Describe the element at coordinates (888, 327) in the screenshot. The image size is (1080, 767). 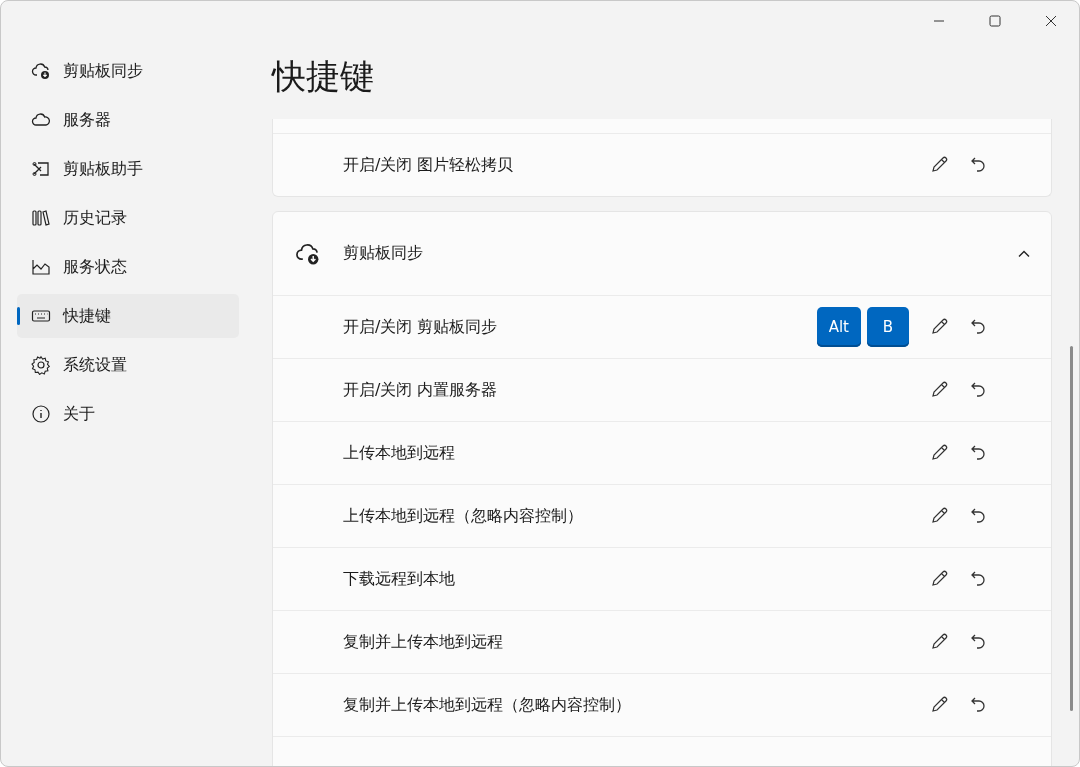
I see `key-chip: B` at that location.